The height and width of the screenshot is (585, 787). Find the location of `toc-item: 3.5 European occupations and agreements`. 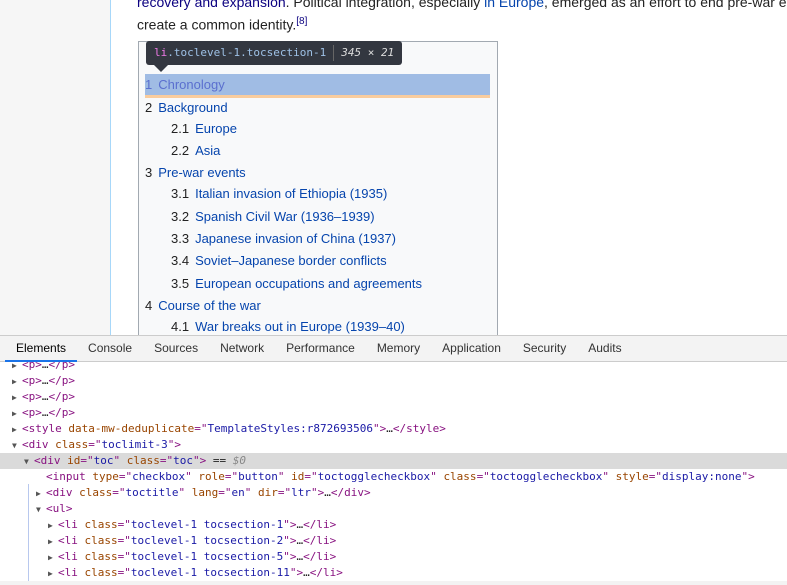

toc-item: 3.5 European occupations and agreements is located at coordinates (296, 283).